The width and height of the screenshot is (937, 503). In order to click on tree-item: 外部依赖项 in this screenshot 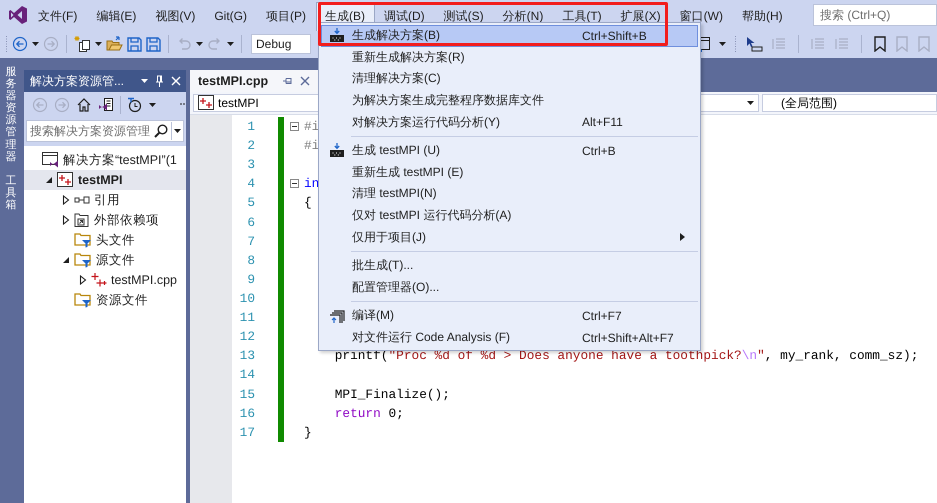, I will do `click(105, 220)`.